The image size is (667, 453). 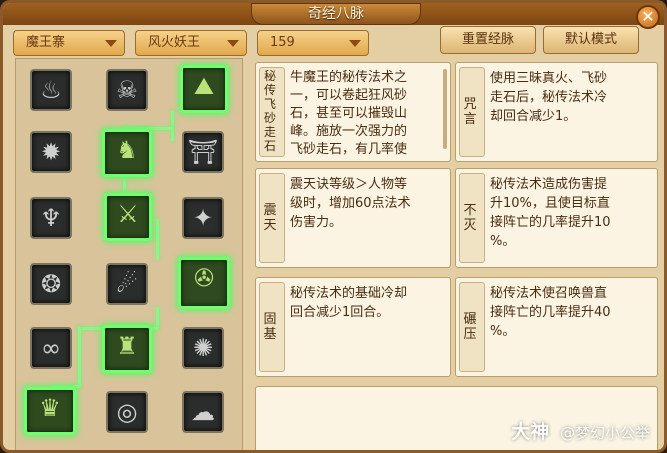 I want to click on brazier-icon: ♆, so click(x=51, y=218).